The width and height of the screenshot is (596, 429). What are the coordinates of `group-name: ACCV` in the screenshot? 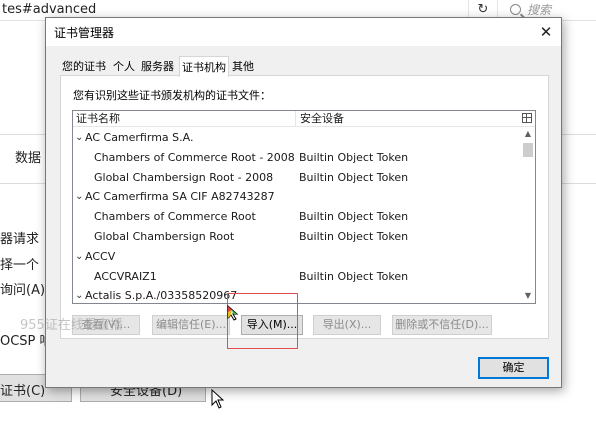 It's located at (100, 256).